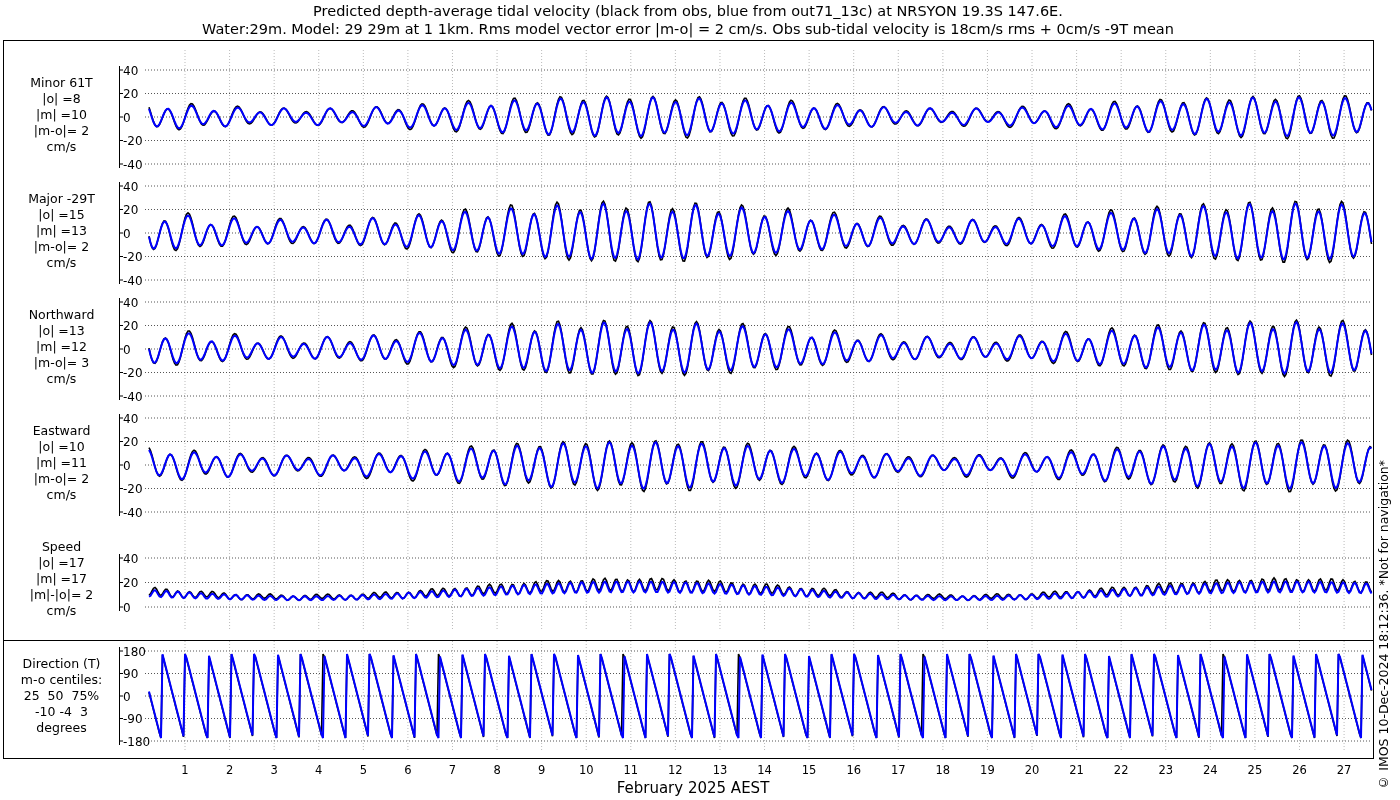  What do you see at coordinates (61, 431) in the screenshot?
I see `panel-label: Eastward` at bounding box center [61, 431].